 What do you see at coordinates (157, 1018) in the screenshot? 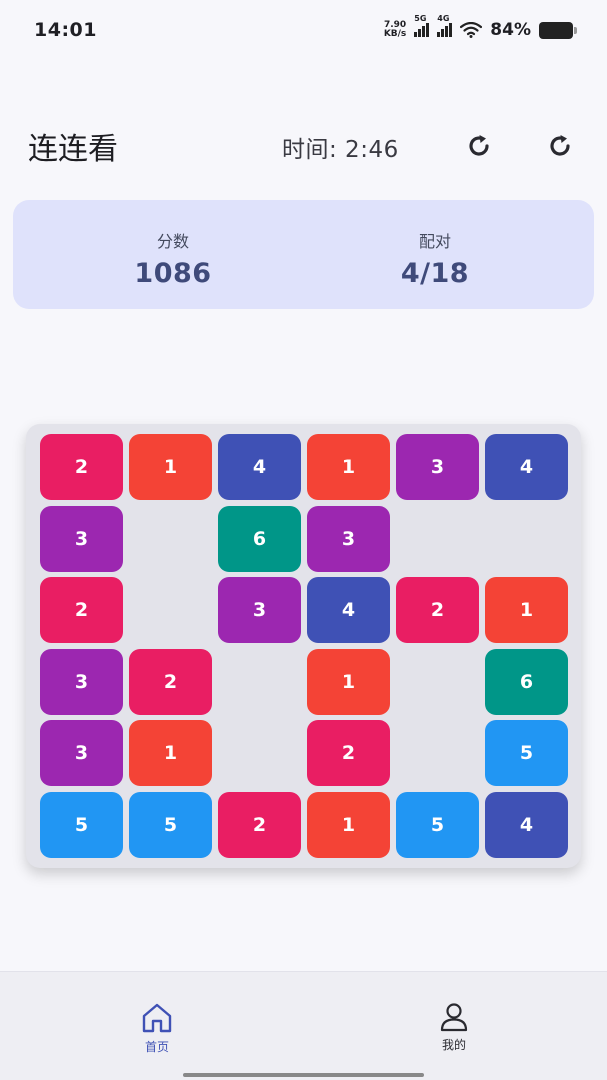
I see `home-icon` at bounding box center [157, 1018].